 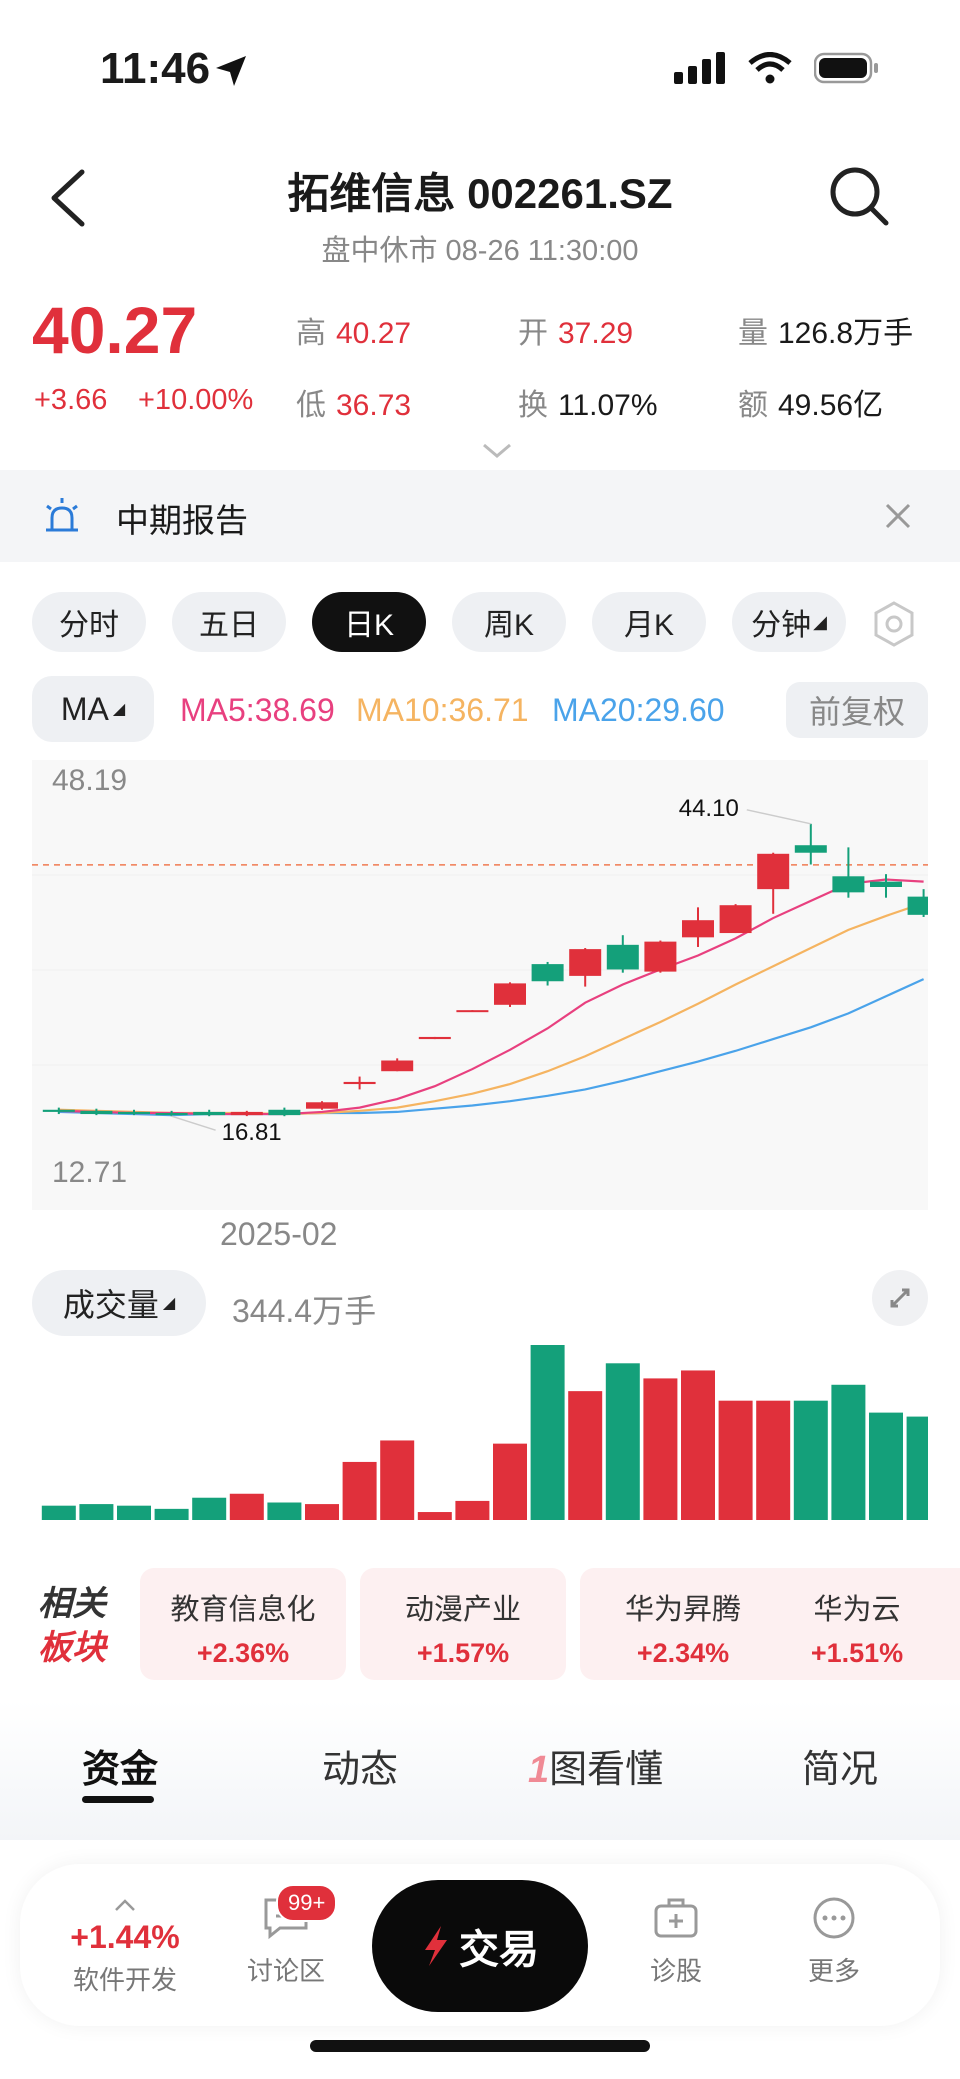 I want to click on forum-label: 讨论区, so click(x=285, y=1971).